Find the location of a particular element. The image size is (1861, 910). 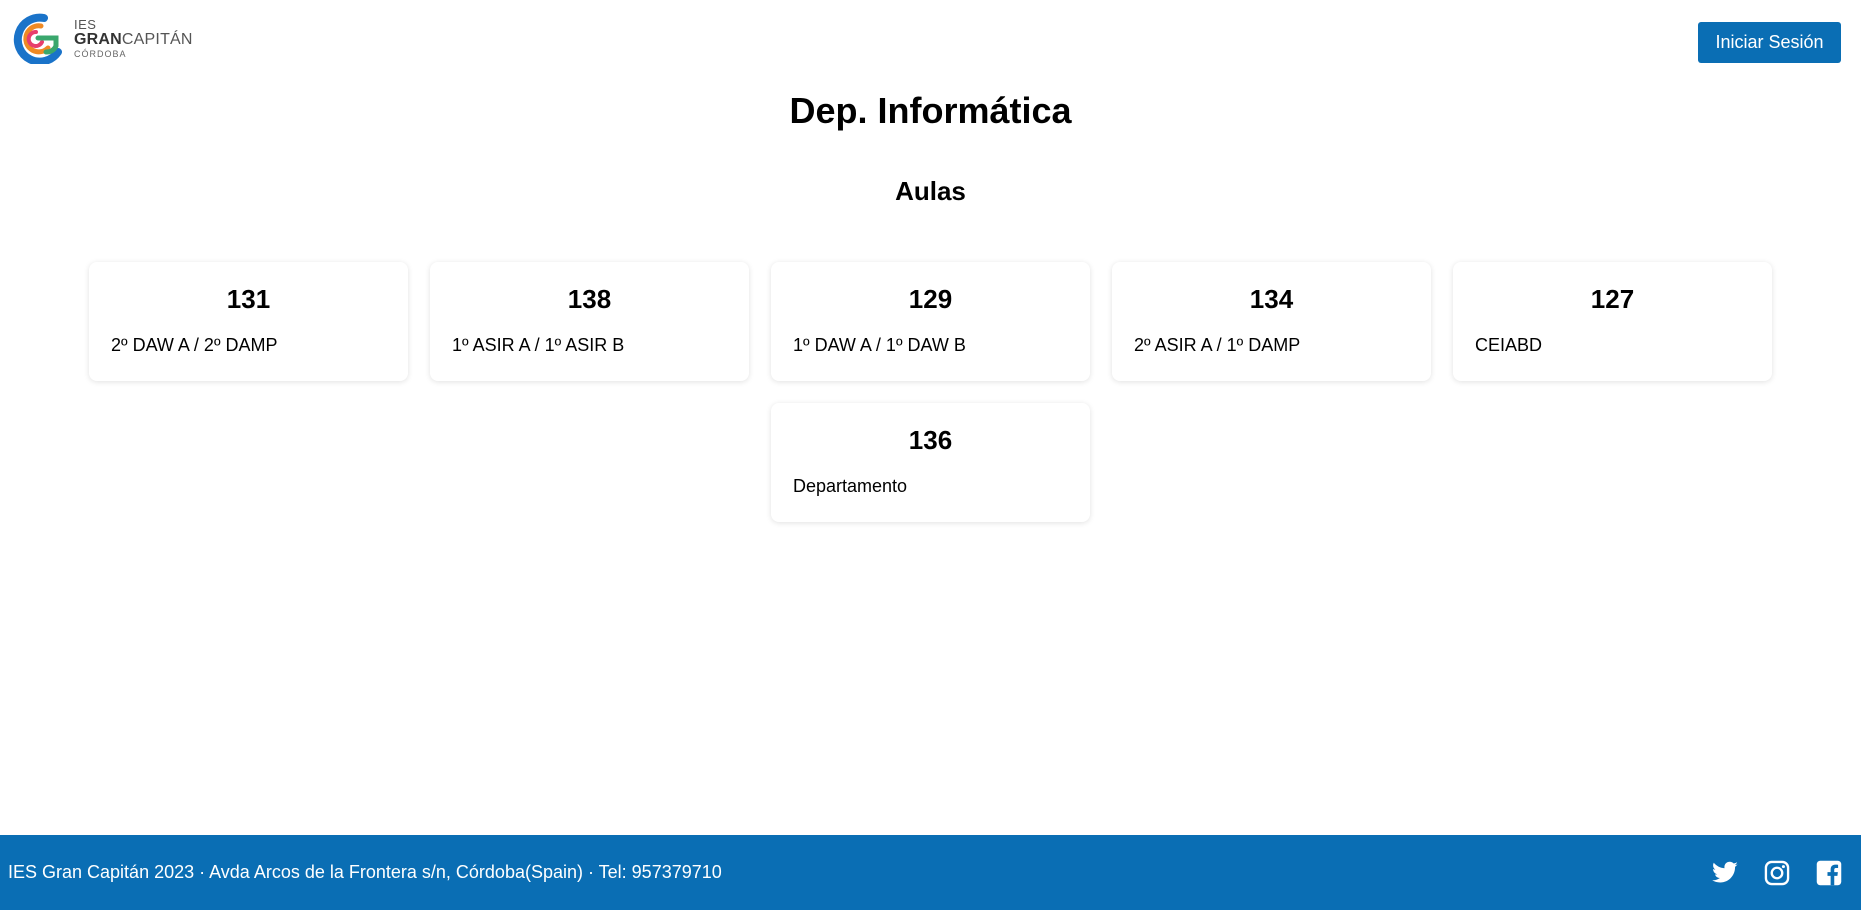

logo-text: IES GRANCAPITÁN CÓRDOBA is located at coordinates (133, 38).